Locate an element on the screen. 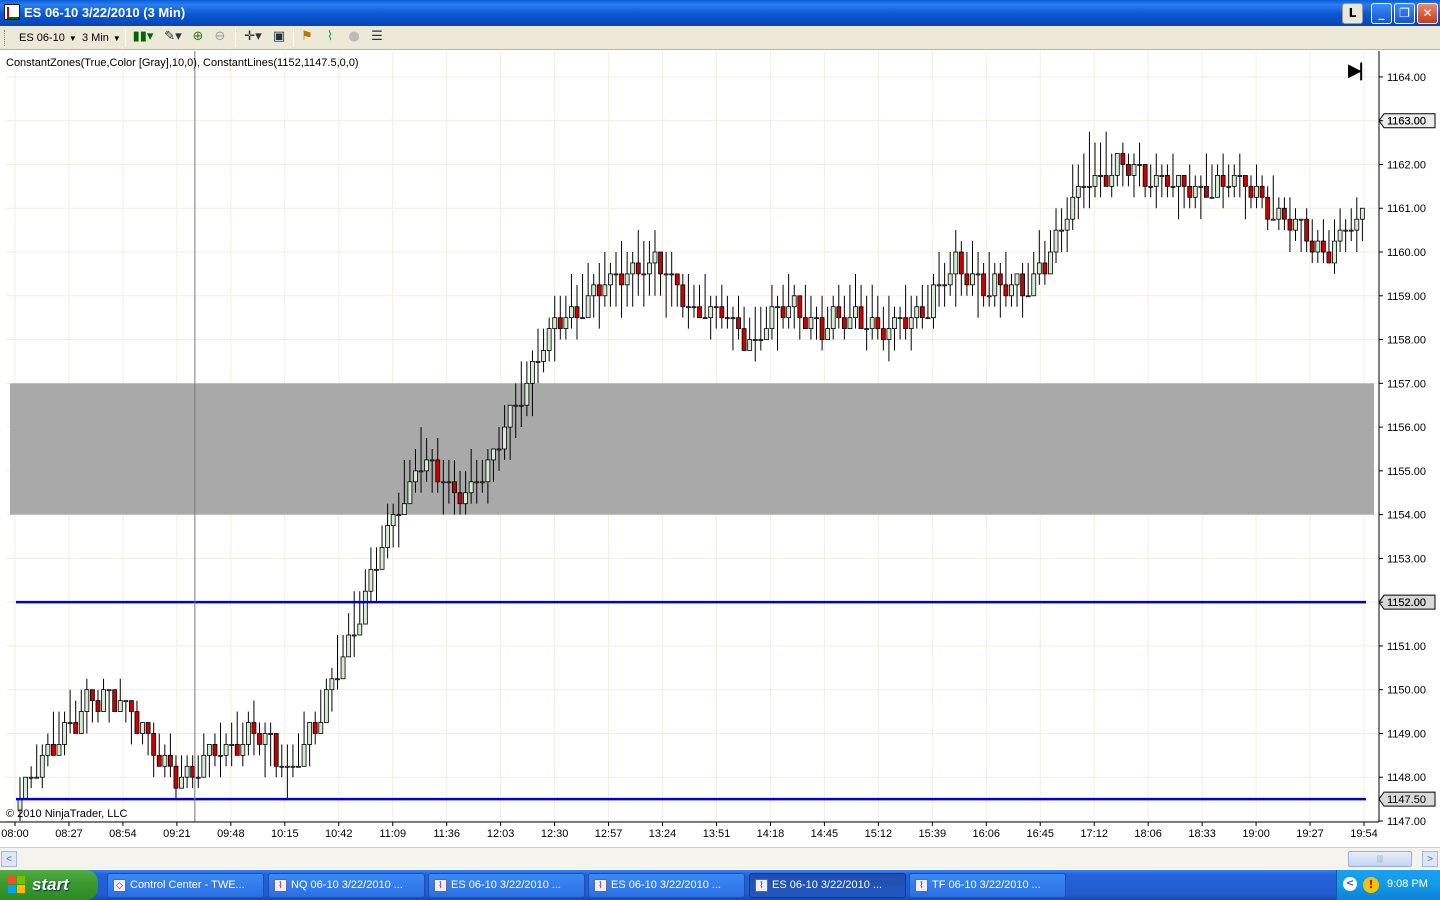 This screenshot has height=900, width=1440. start-button: start is located at coordinates (49, 885).